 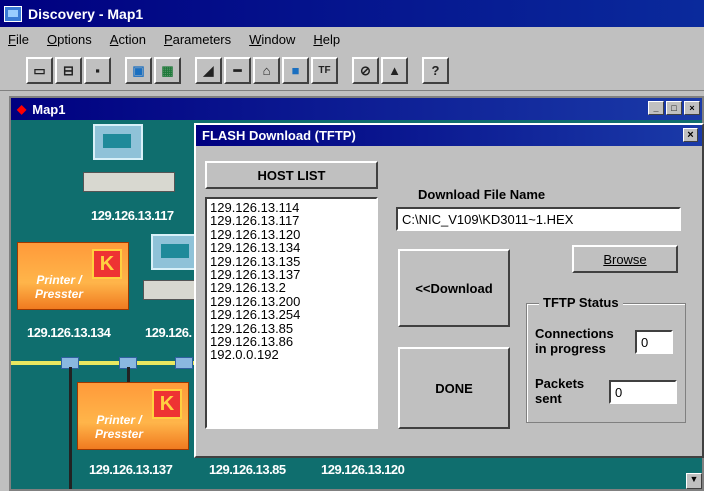 I want to click on minimize-button: _, so click(x=656, y=108).